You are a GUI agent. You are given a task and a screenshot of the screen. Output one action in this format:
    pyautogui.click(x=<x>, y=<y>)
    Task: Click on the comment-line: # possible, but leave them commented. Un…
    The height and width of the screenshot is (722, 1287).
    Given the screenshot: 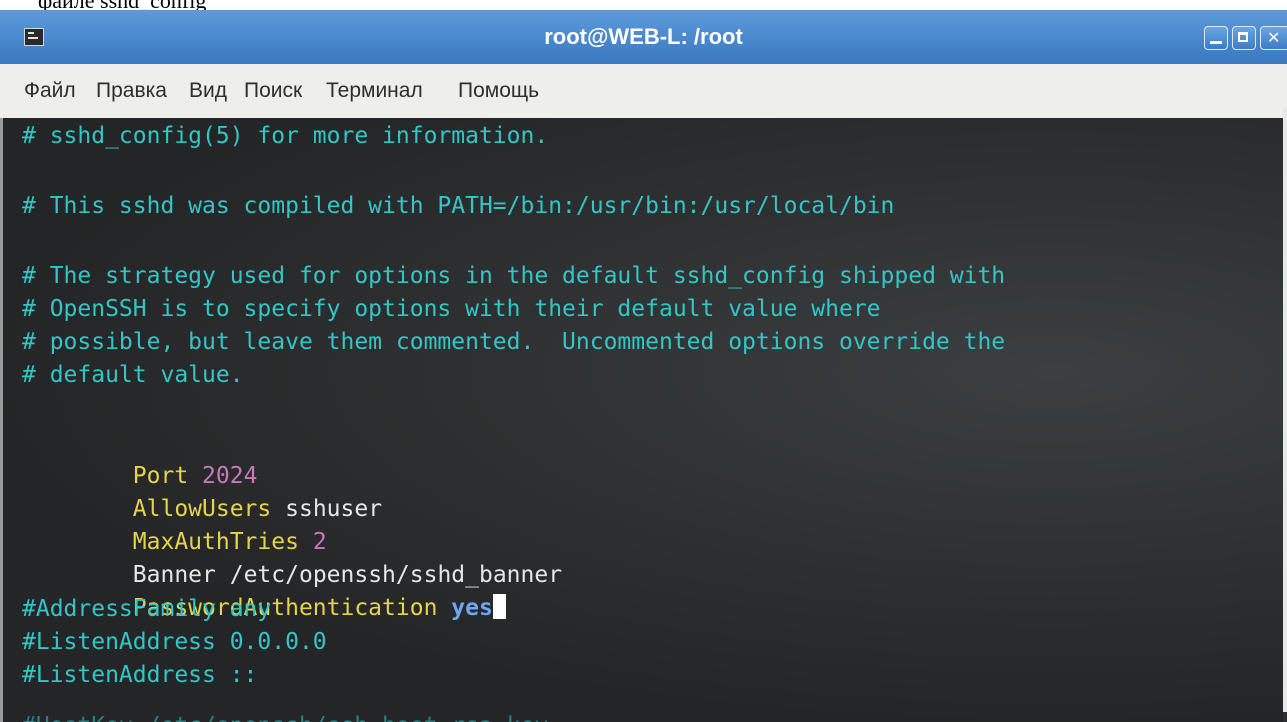 What is the action you would take?
    pyautogui.click(x=514, y=342)
    